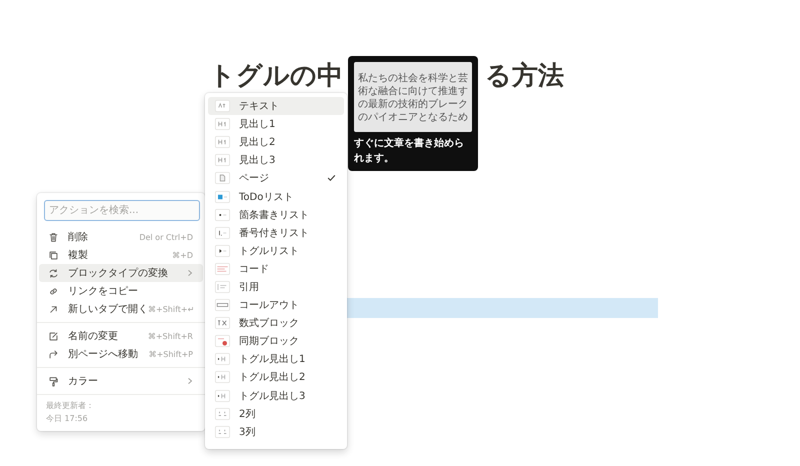 The height and width of the screenshot is (466, 800). What do you see at coordinates (276, 305) in the screenshot?
I see `menu-item: コールアウト` at bounding box center [276, 305].